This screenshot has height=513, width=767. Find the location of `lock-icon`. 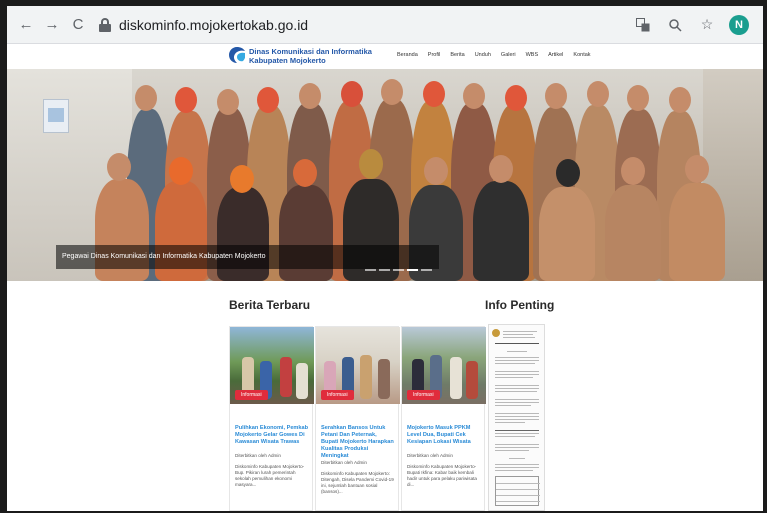

lock-icon is located at coordinates (105, 24).